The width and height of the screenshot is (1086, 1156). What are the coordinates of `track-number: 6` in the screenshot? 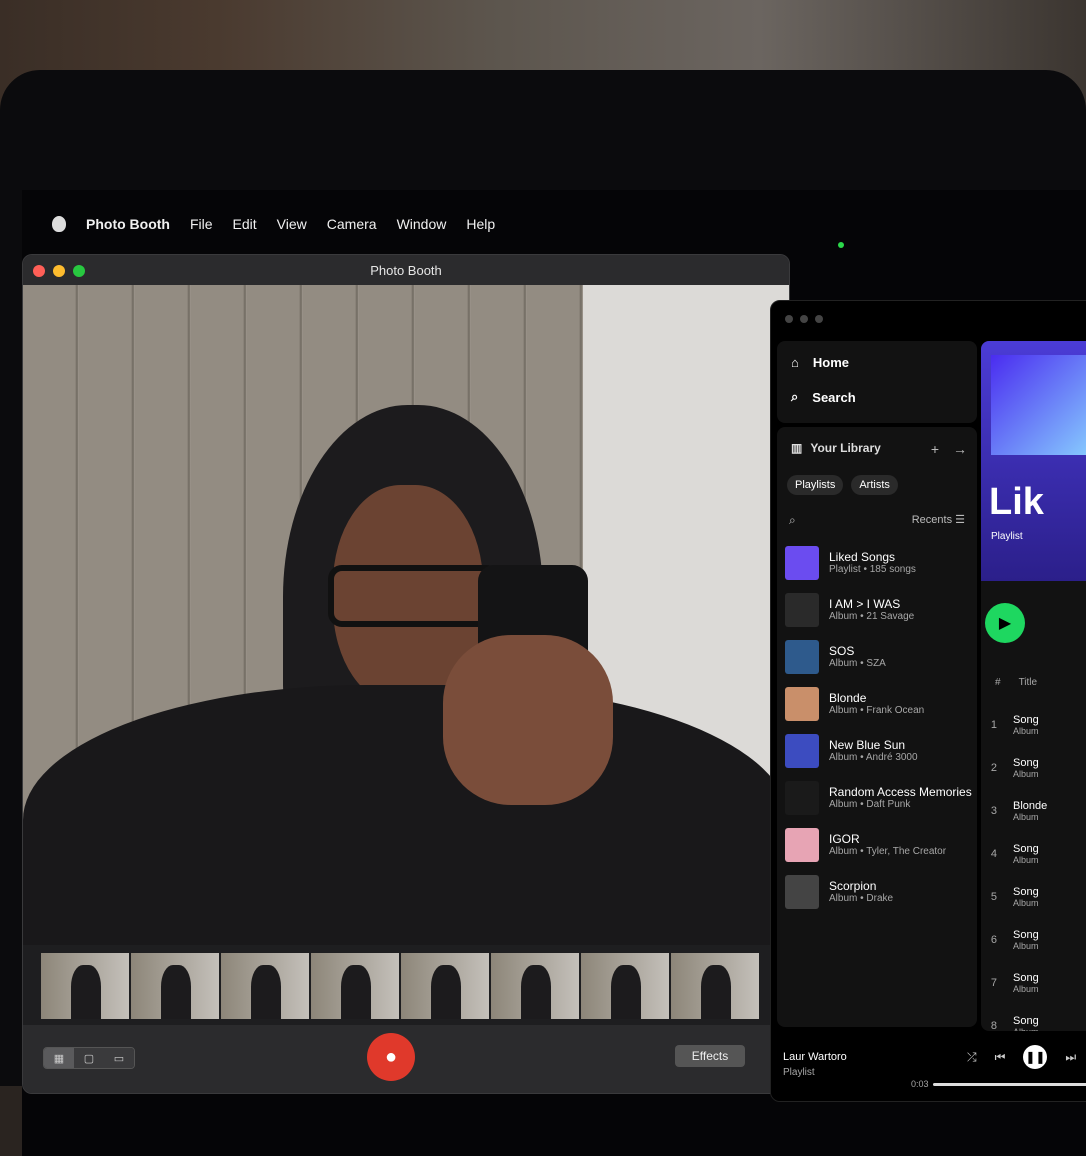 It's located at (993, 939).